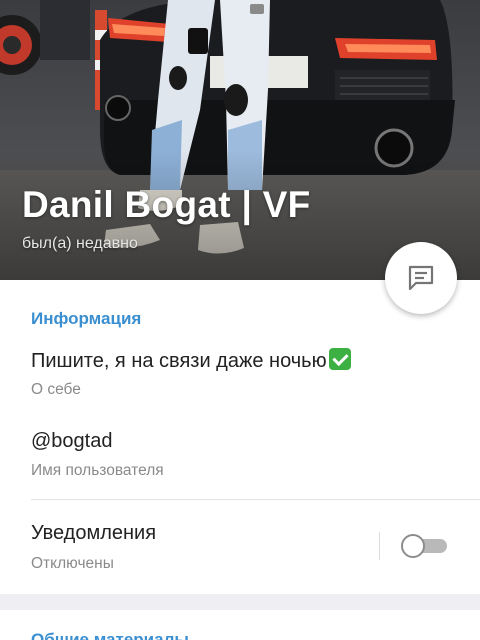  I want to click on vertical-separator, so click(379, 546).